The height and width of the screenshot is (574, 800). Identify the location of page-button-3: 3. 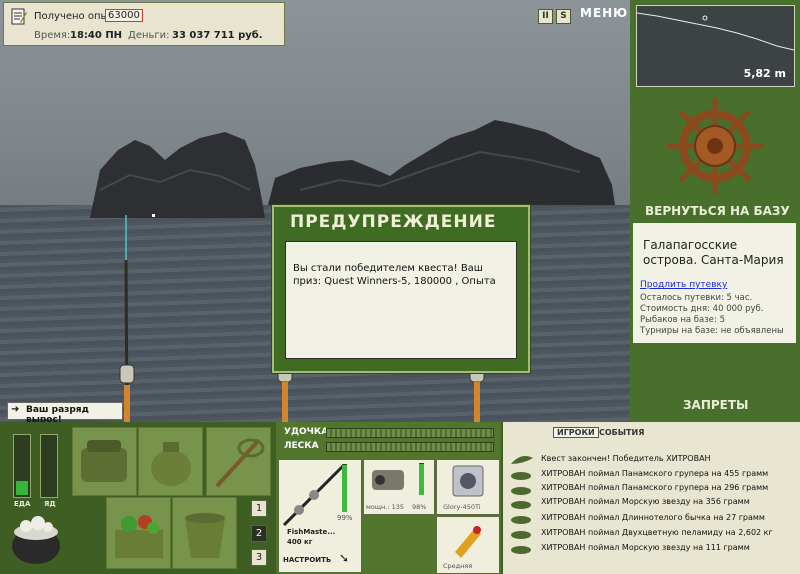
(259, 557).